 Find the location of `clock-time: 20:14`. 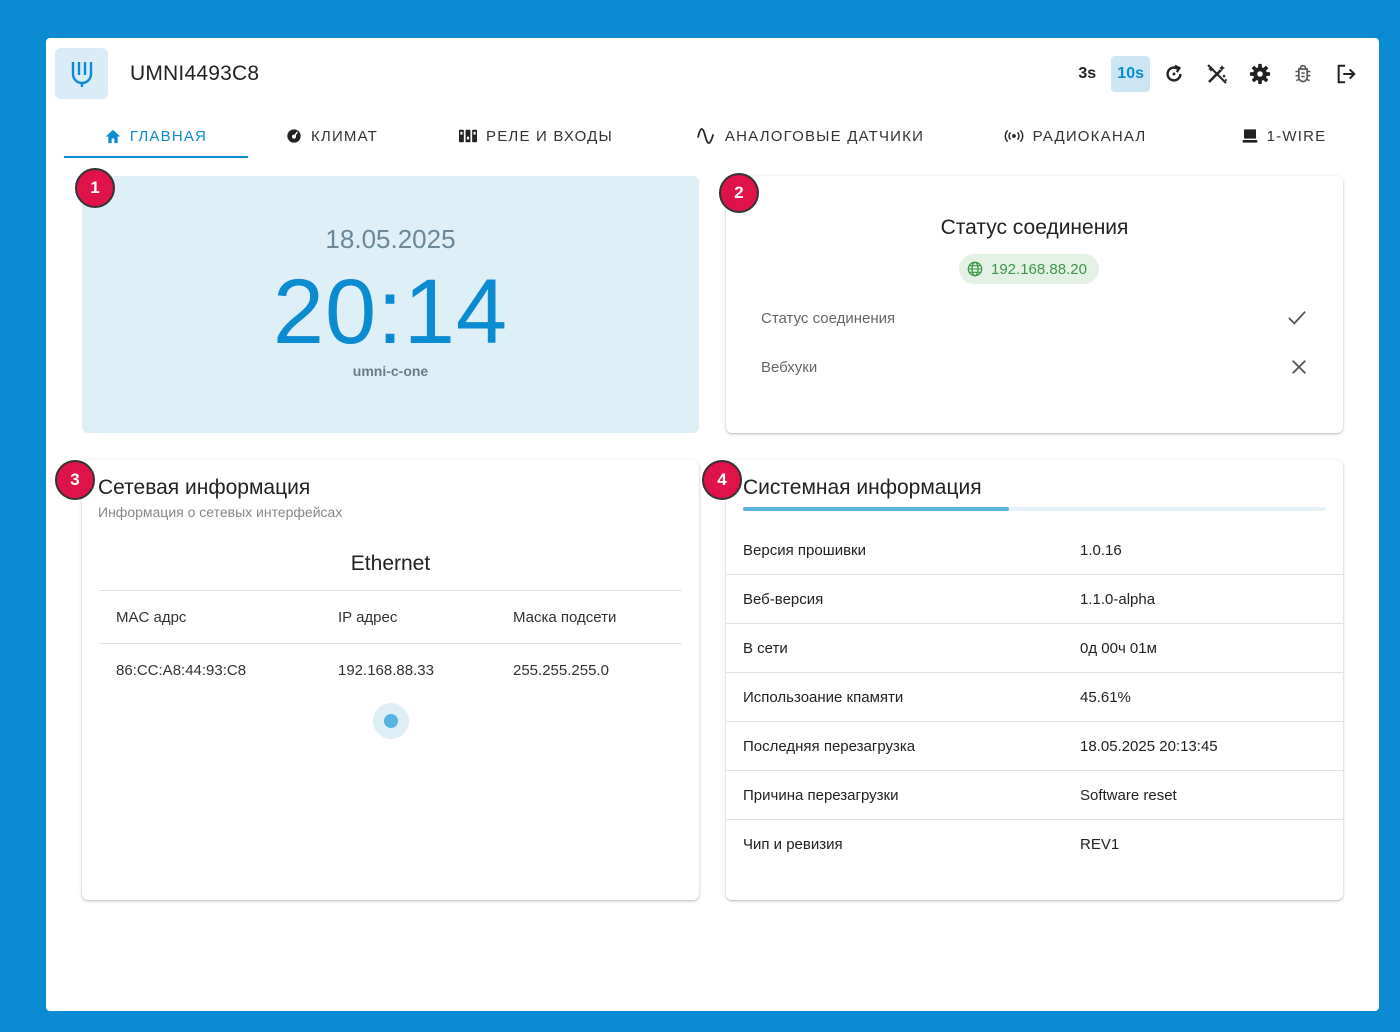

clock-time: 20:14 is located at coordinates (390, 312).